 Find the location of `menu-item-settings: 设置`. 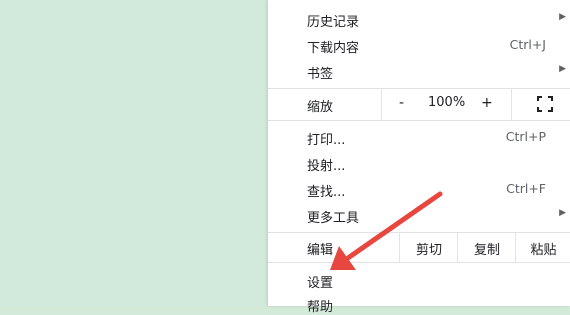

menu-item-settings: 设置 is located at coordinates (419, 281).